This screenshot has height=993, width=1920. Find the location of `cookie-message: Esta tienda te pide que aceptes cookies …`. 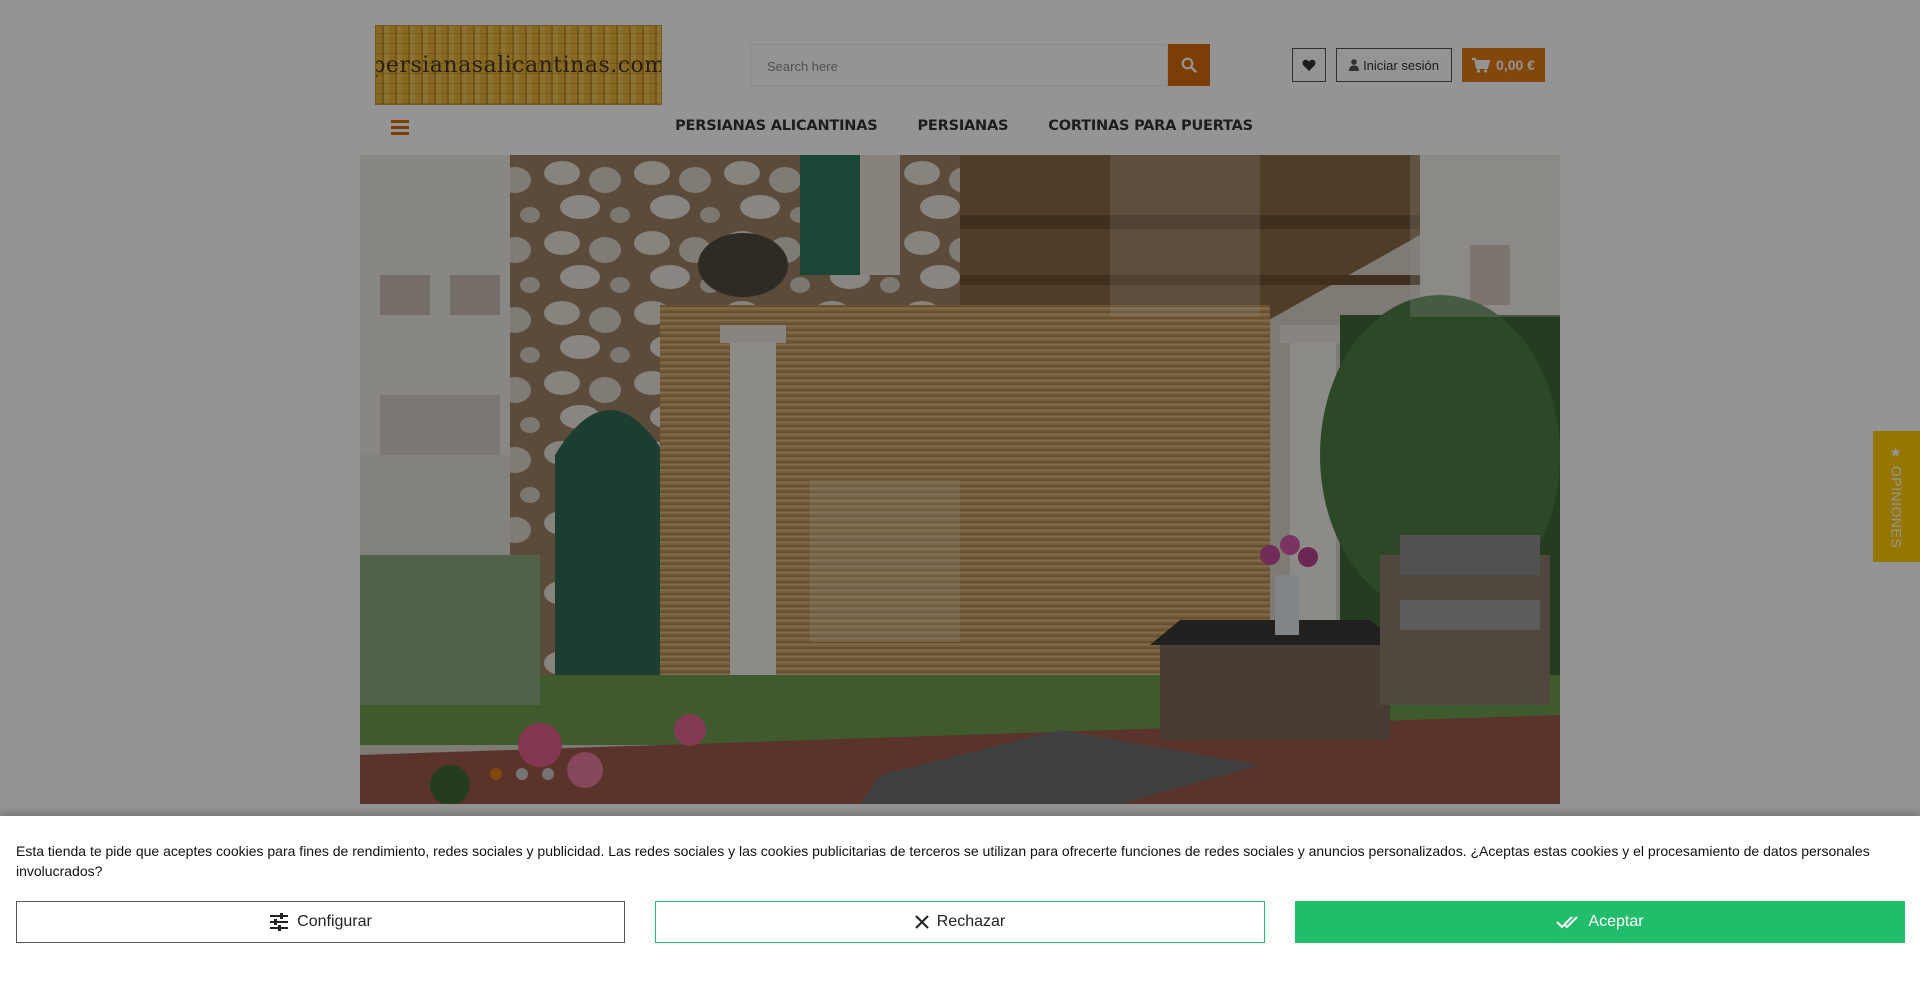

cookie-message: Esta tienda te pide que aceptes cookies … is located at coordinates (943, 861).